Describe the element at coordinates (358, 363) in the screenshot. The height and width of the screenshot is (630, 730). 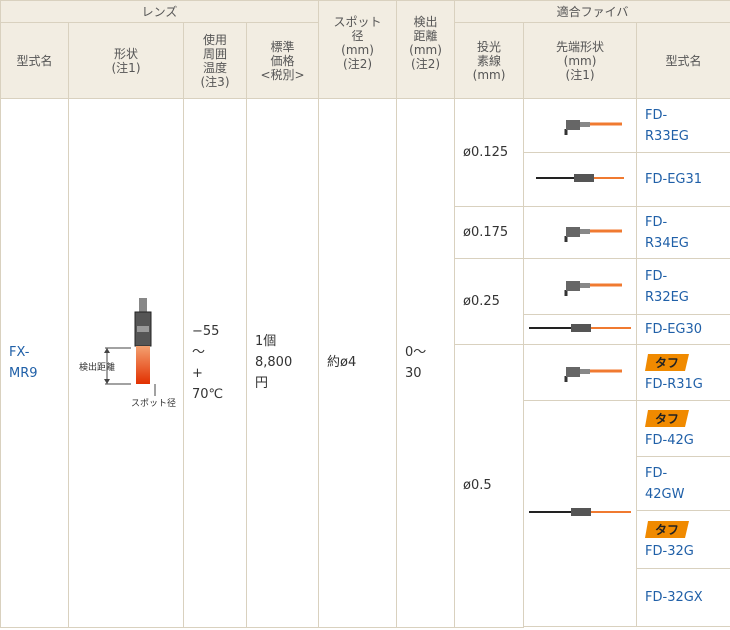
I see `lens-spot: 約ø4` at that location.